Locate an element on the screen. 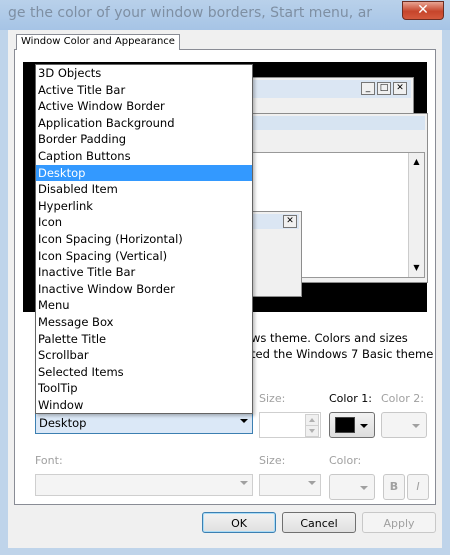 This screenshot has height=555, width=450. dropdown-item: Icon Spacing (Horizontal) is located at coordinates (144, 239).